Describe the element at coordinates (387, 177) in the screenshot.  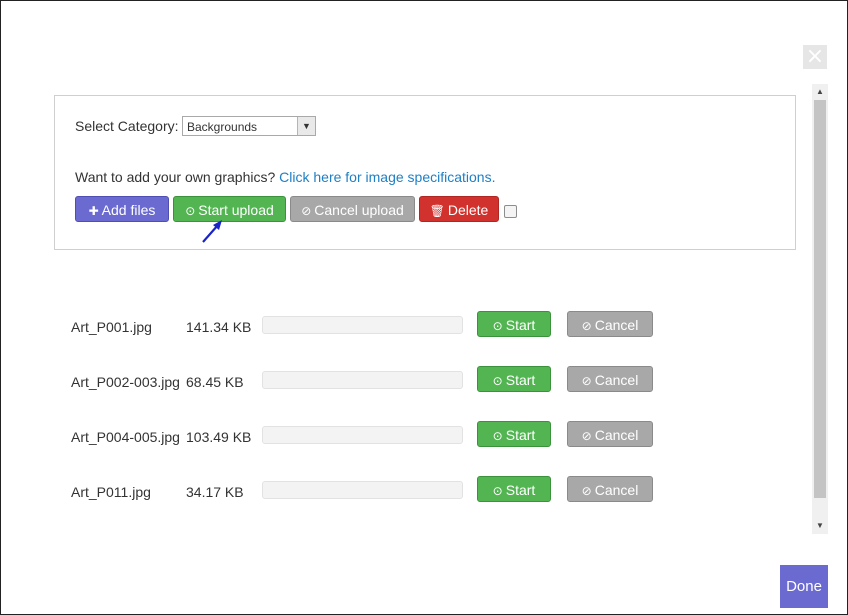
I see `image-specifications-link: Click here for image specifications.` at that location.